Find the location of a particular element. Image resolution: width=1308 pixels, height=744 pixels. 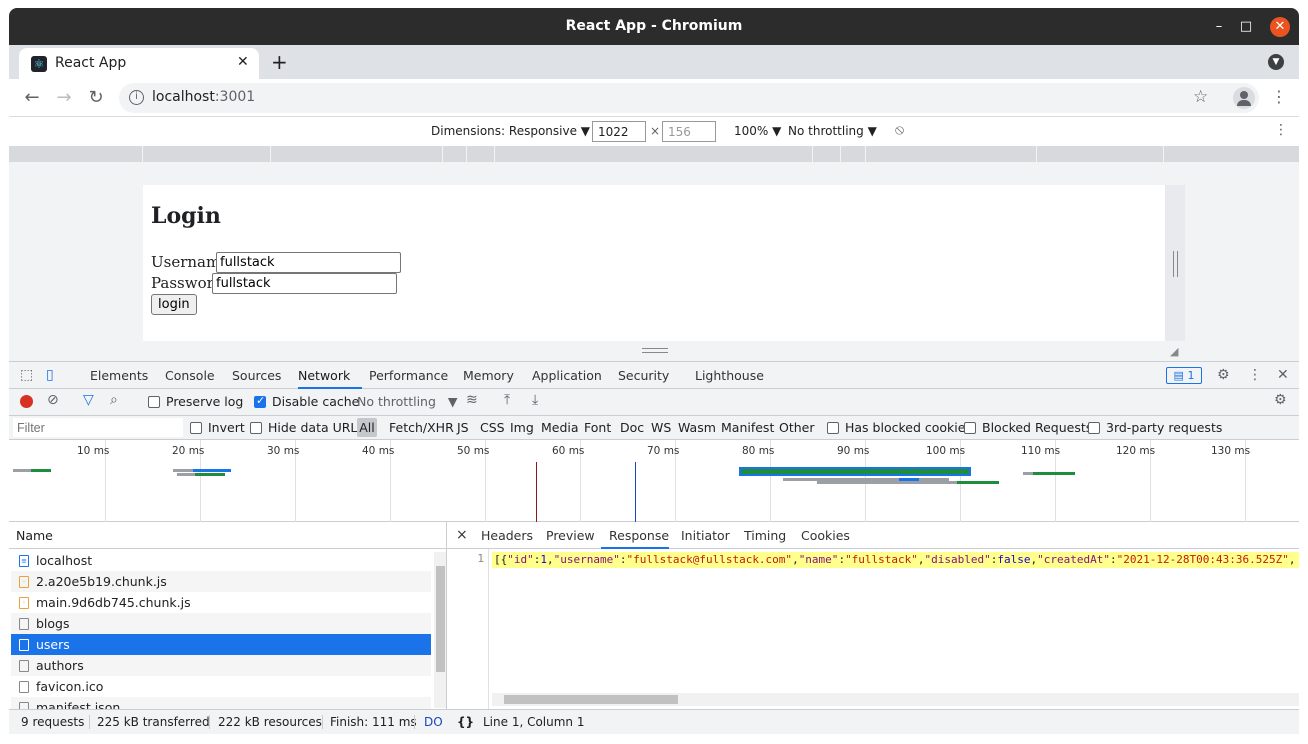

request-list-scrollbar is located at coordinates (440, 630).